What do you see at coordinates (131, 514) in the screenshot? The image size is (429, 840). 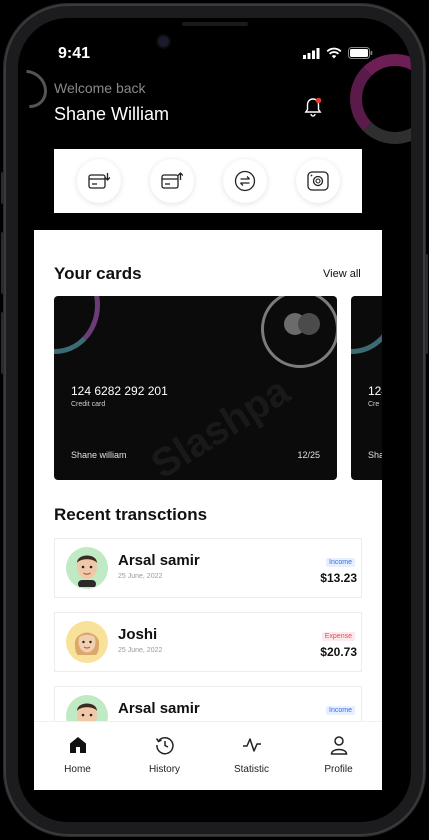 I see `transactions-section-title: Recent transctions` at bounding box center [131, 514].